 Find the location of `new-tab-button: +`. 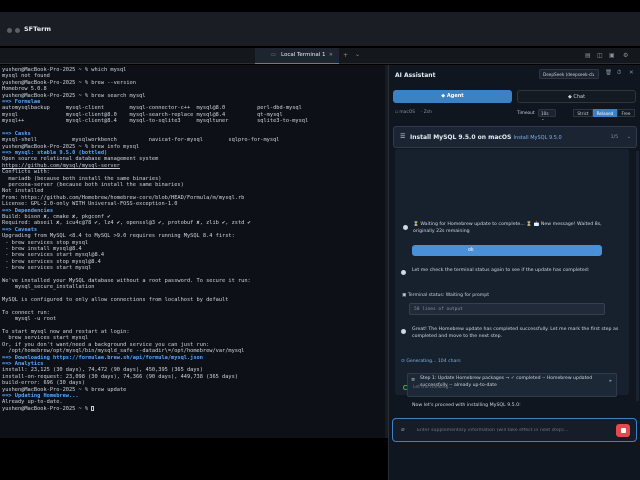

new-tab-button: + is located at coordinates (345, 55).